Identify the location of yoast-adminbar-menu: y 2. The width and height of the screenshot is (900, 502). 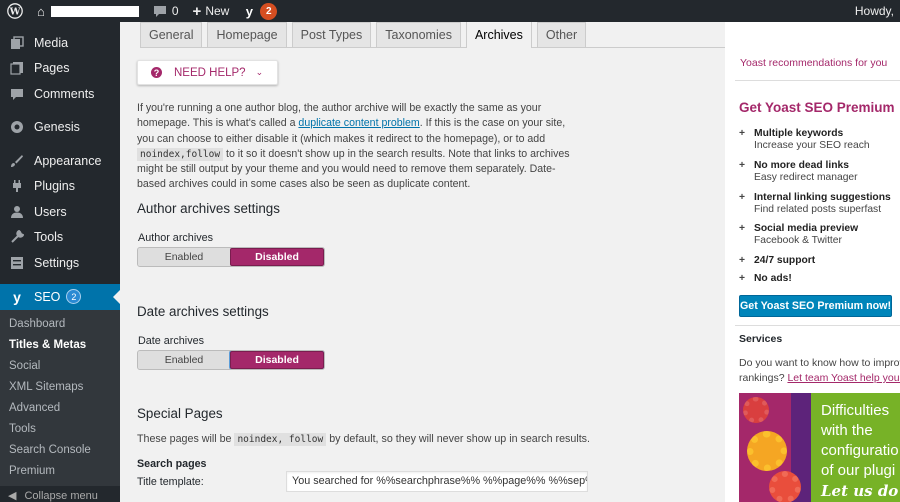
(259, 11).